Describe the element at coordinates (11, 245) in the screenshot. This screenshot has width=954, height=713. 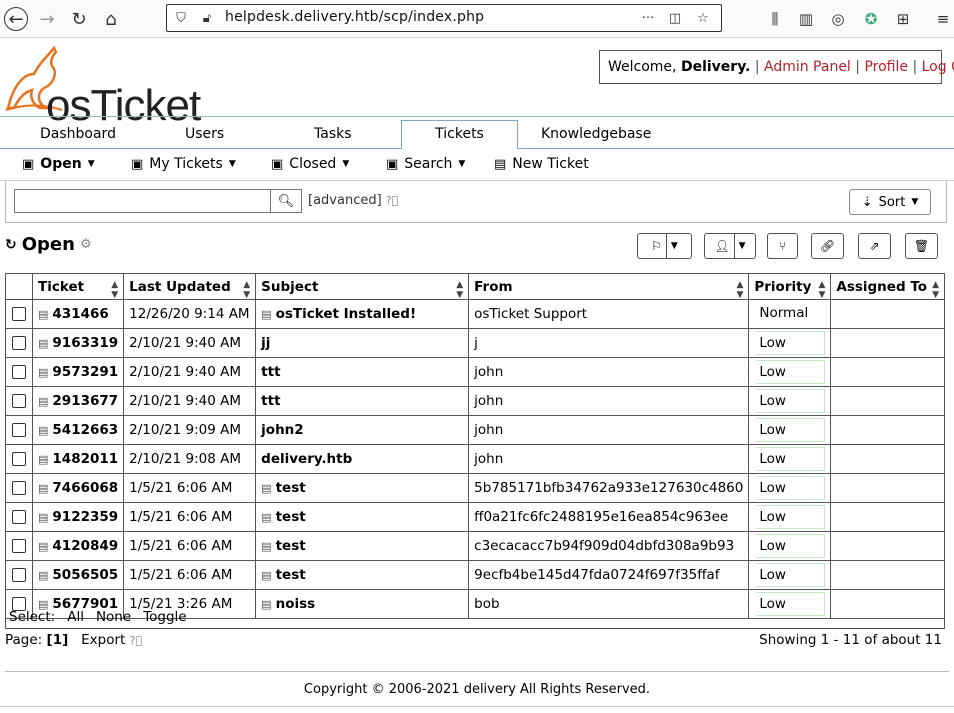
I see `refresh-icon: ↻` at that location.